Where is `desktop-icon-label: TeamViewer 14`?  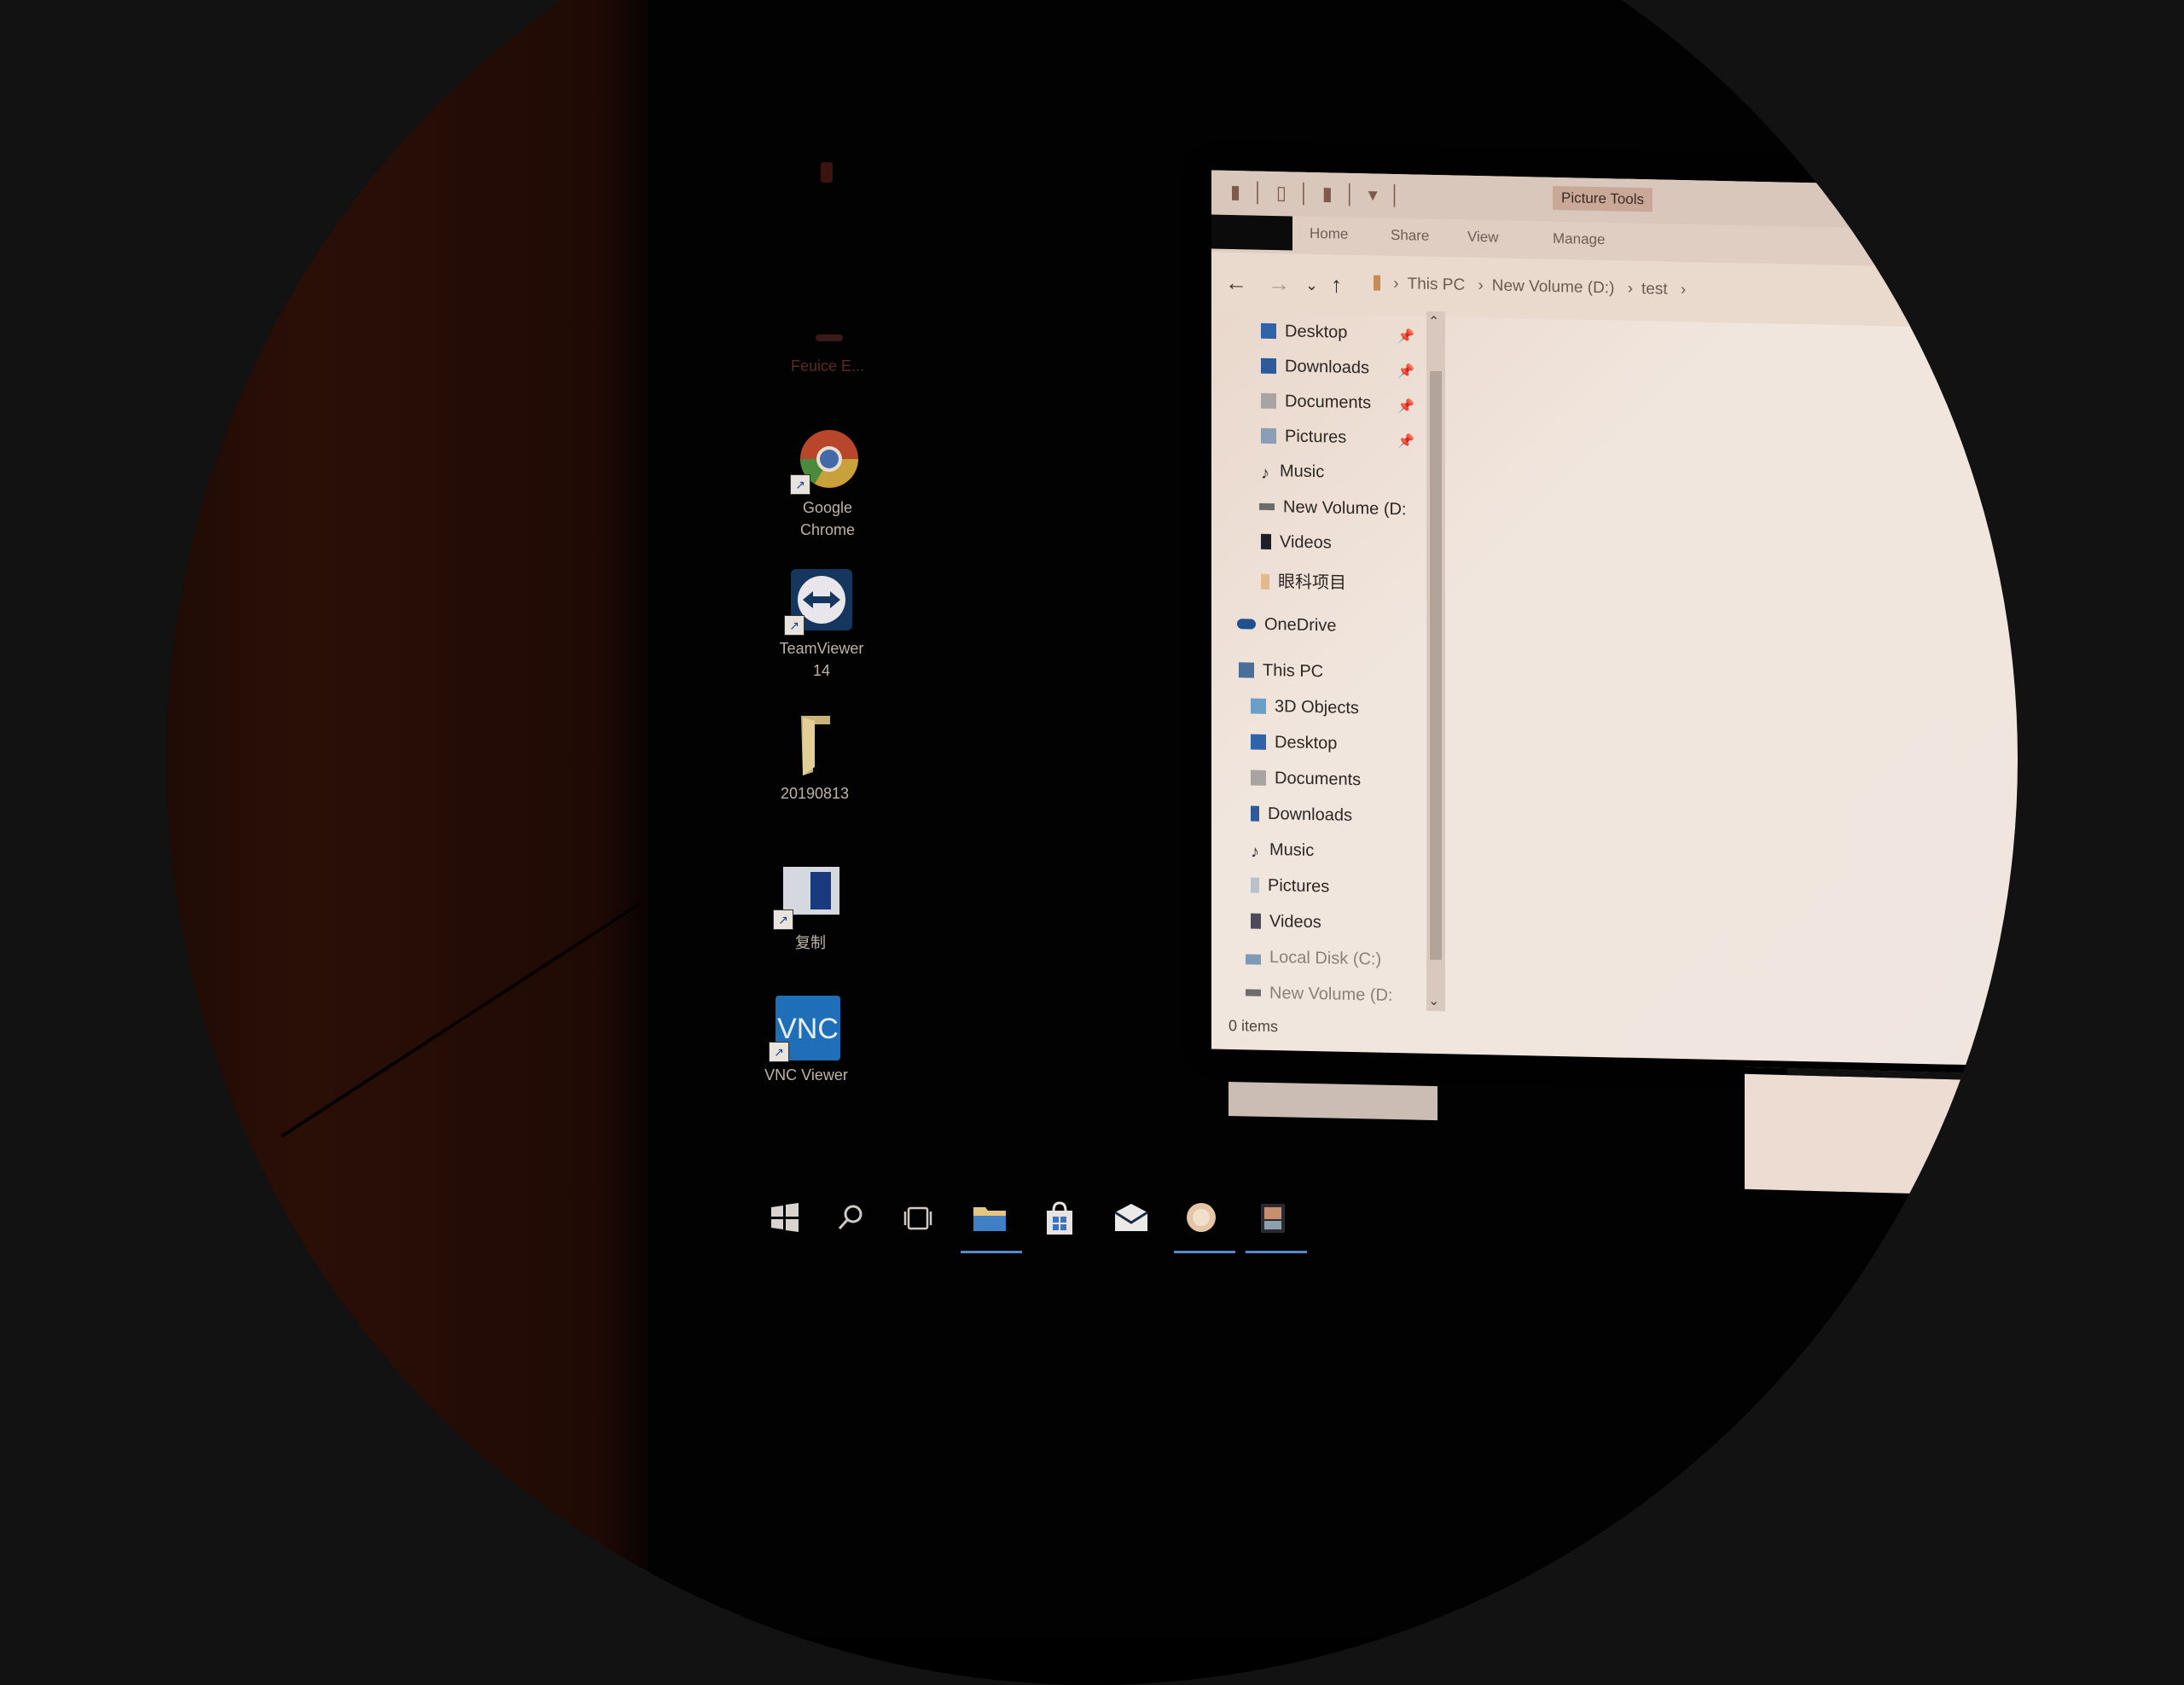 desktop-icon-label: TeamViewer 14 is located at coordinates (821, 659).